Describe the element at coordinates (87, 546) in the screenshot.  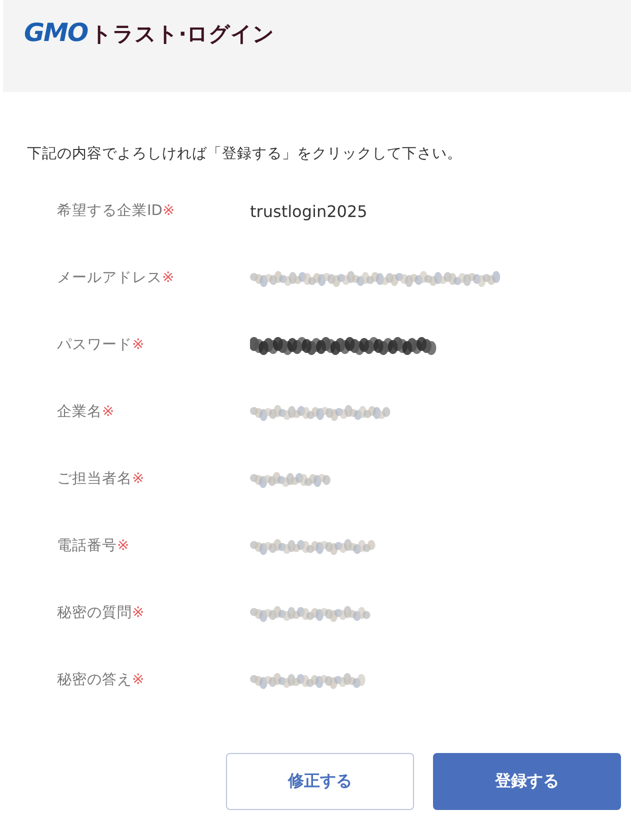
I see `field-label: 電話番号` at that location.